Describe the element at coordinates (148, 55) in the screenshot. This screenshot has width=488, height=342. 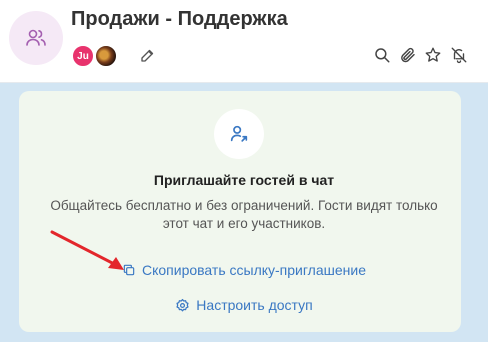
I see `edit-icon` at that location.